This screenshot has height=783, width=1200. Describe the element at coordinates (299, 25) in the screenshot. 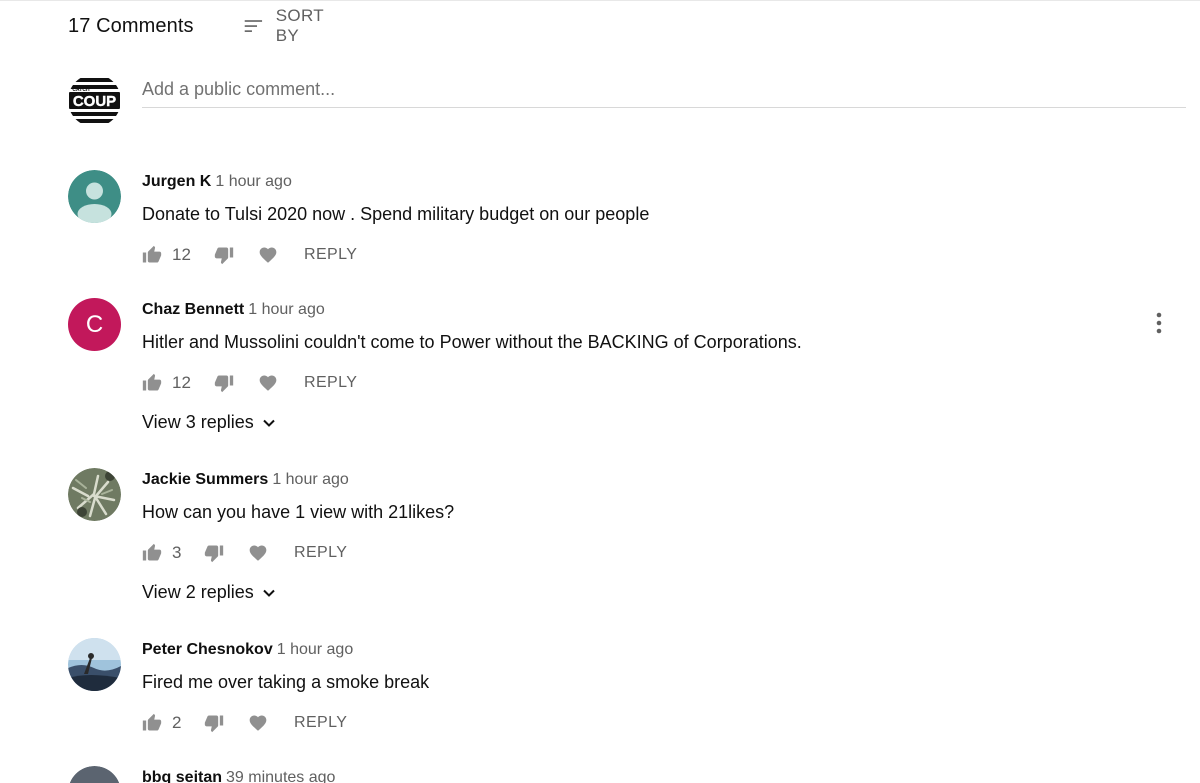

I see `sort-by-label: SORT BY` at that location.